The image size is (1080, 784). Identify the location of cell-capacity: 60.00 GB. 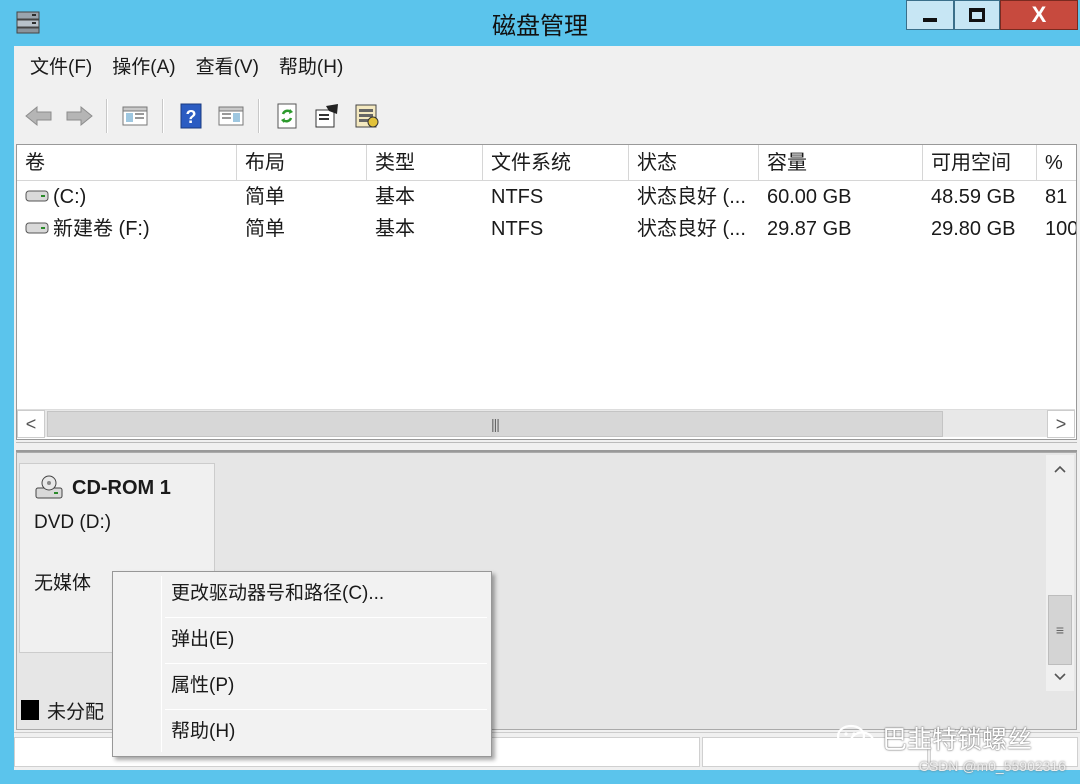
(809, 197).